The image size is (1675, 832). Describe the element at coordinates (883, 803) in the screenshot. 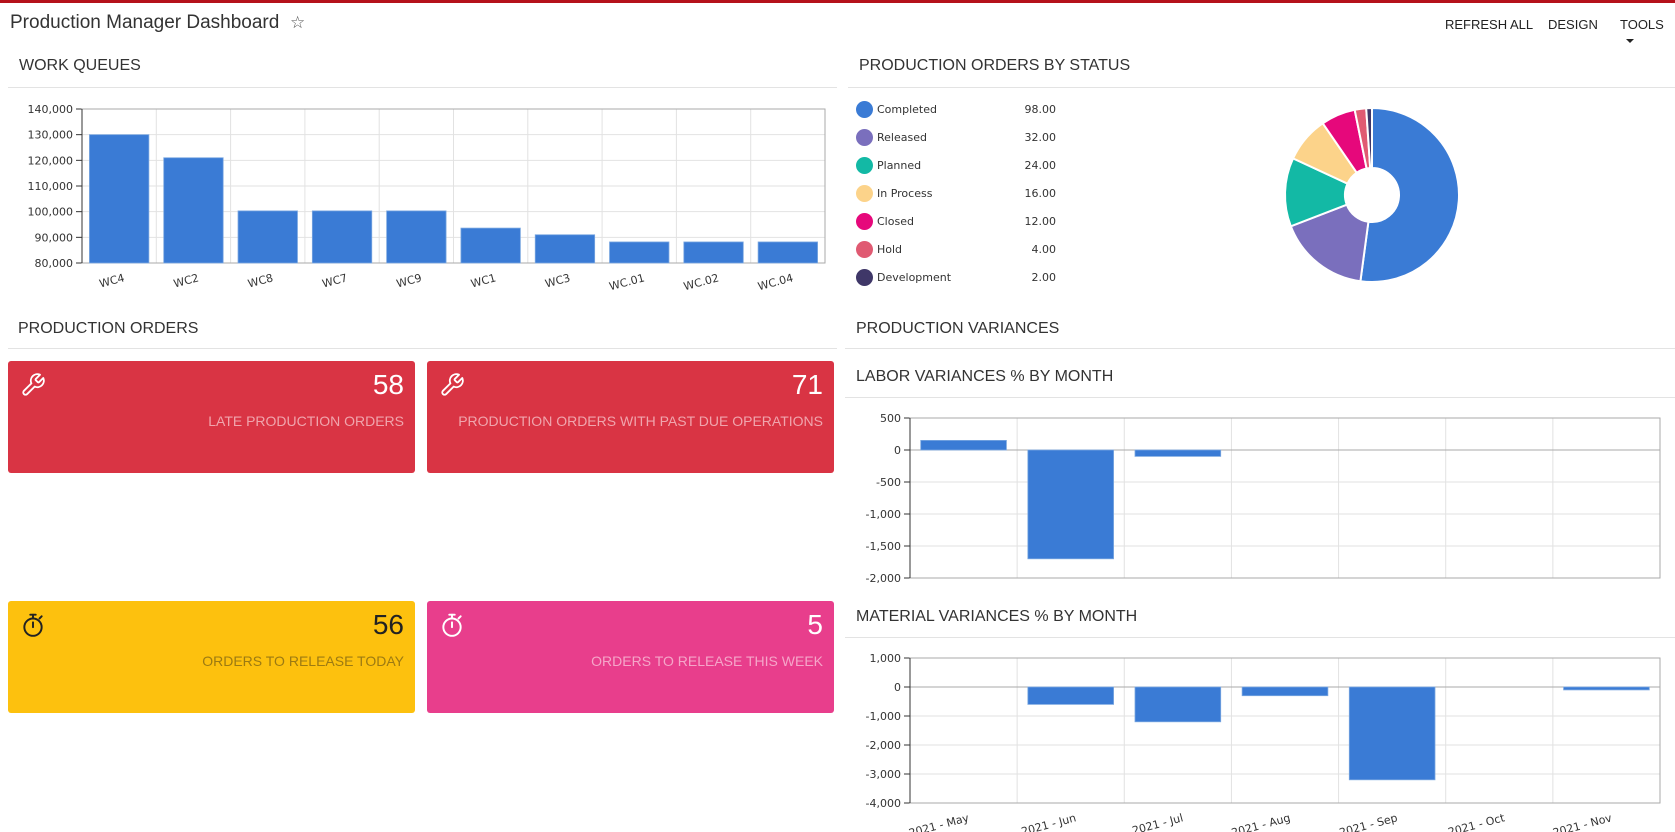

I see `y-tick-label: -4,000` at that location.